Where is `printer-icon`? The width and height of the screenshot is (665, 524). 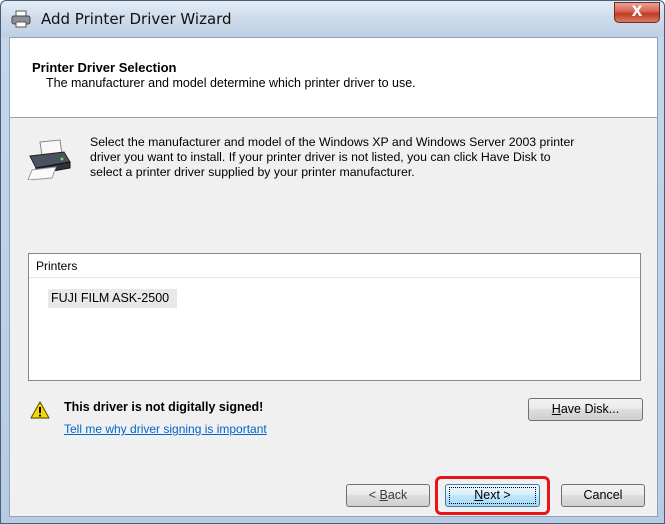
printer-icon is located at coordinates (49, 159).